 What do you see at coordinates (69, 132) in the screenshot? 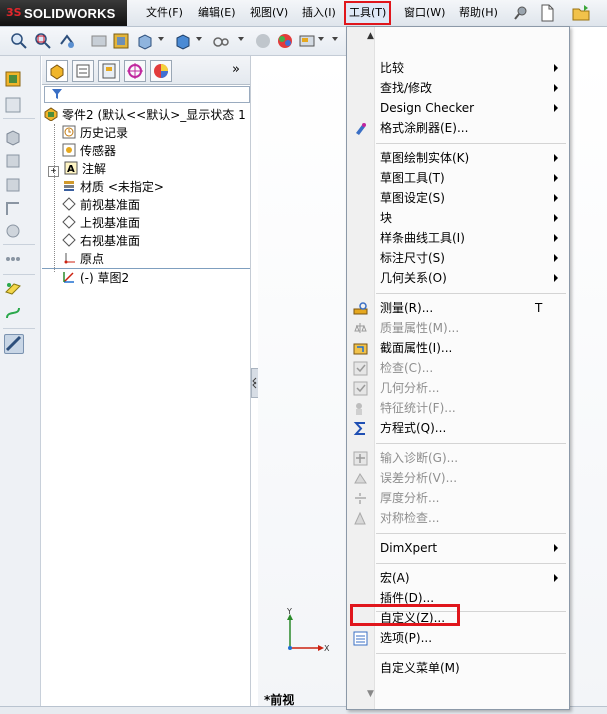
I see `history-icon` at bounding box center [69, 132].